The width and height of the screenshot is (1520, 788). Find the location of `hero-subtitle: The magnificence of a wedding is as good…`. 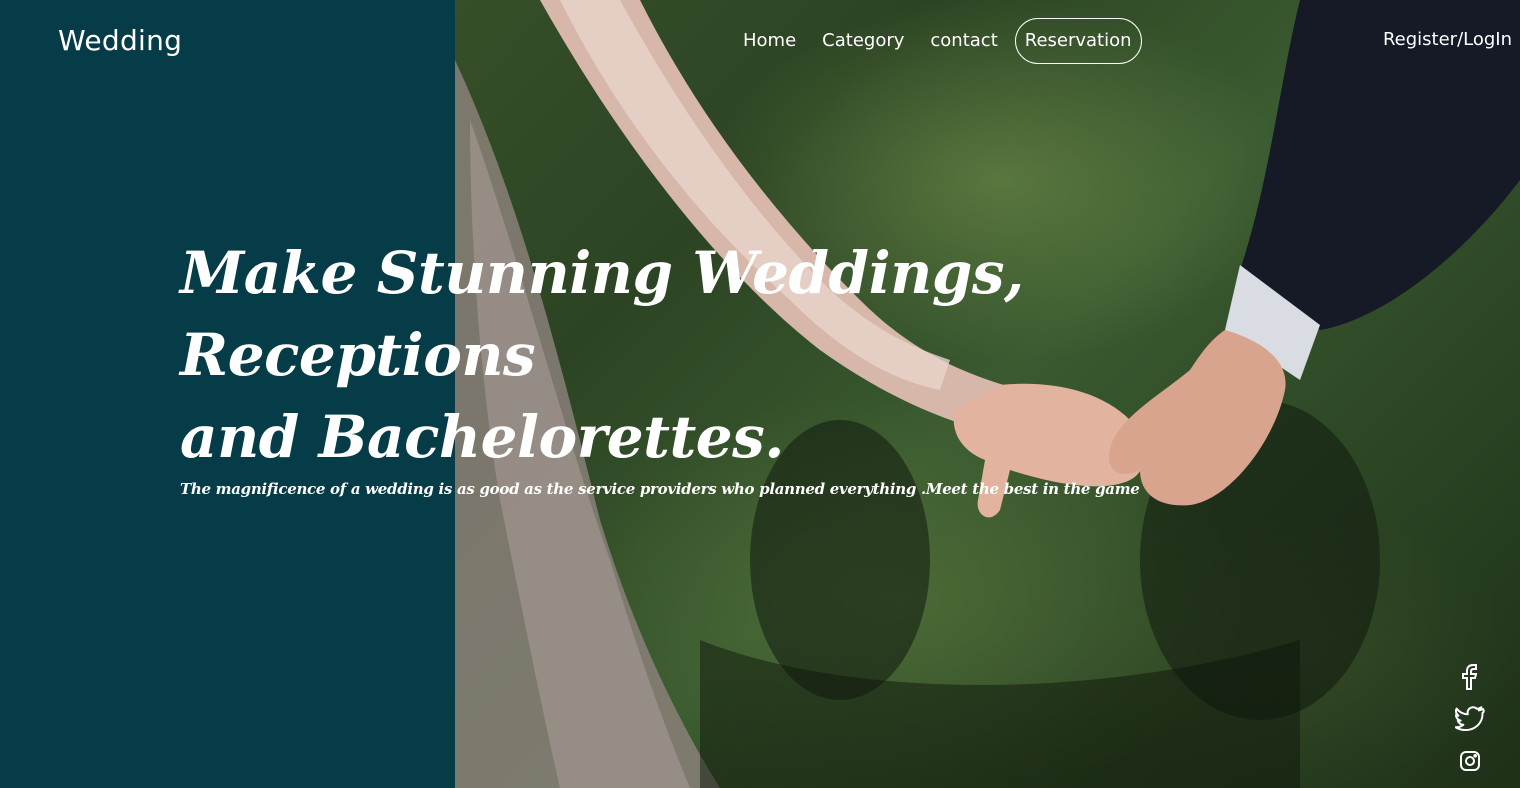

hero-subtitle: The magnificence of a wedding is as good… is located at coordinates (660, 489).